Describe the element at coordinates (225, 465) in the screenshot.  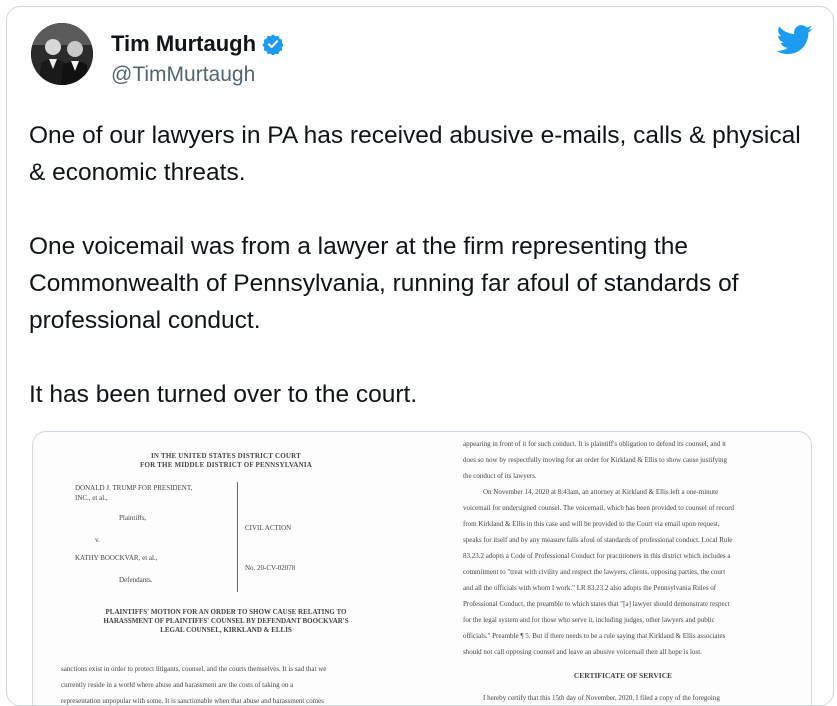
I see `court-district: FOR THE MIDDLE DISTRICT OF PENNSYLVANIA` at that location.